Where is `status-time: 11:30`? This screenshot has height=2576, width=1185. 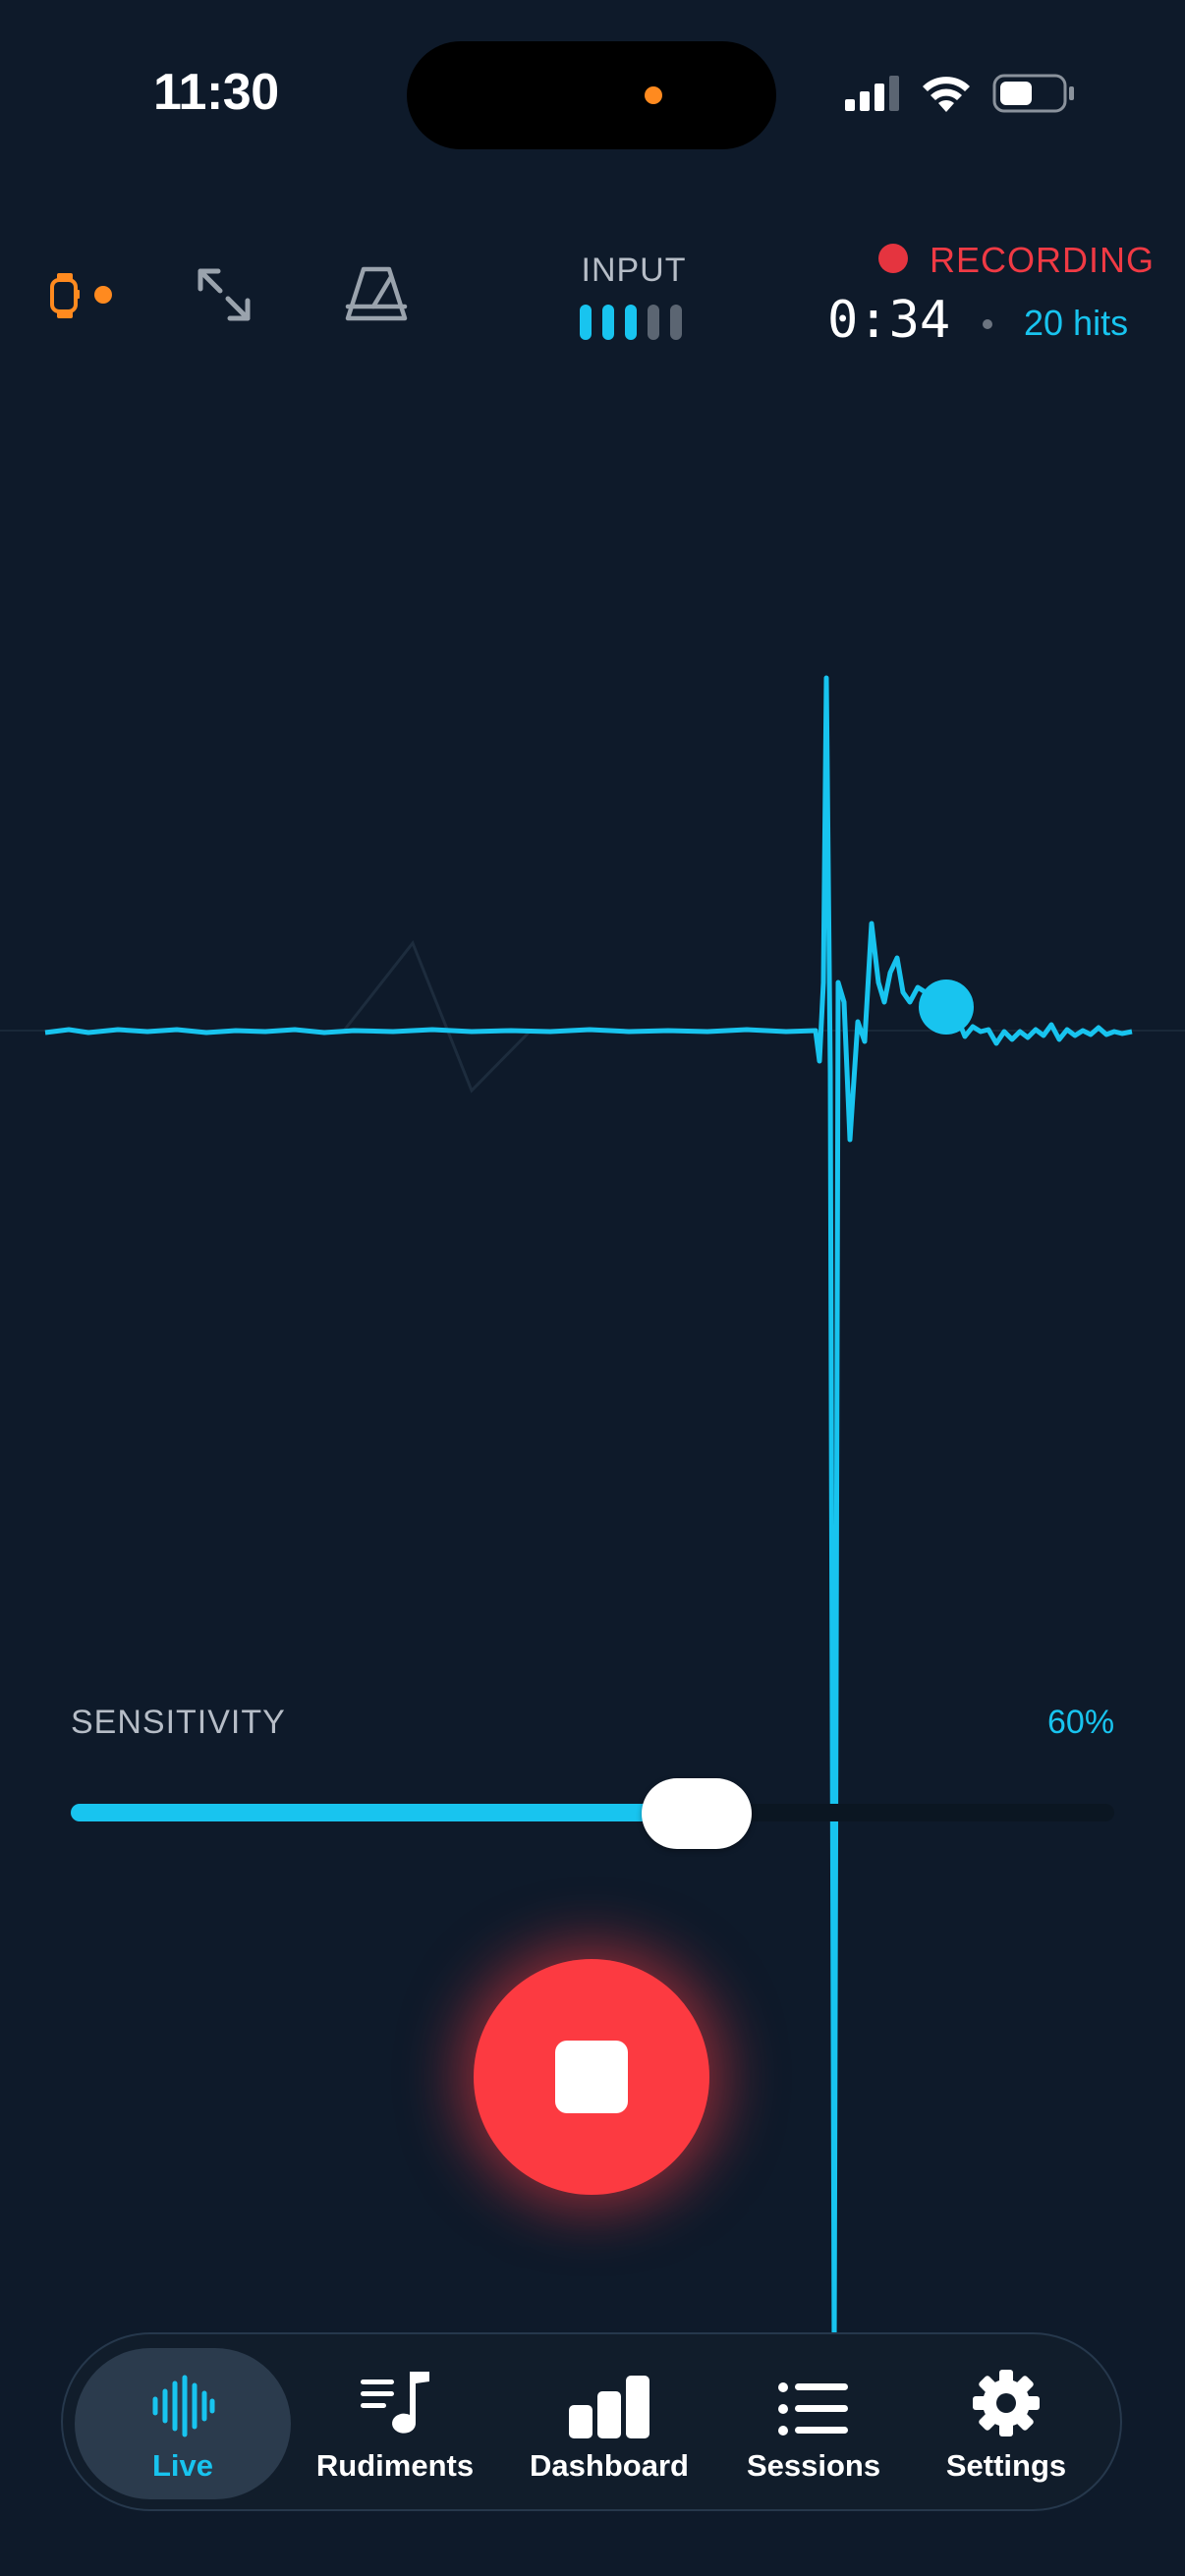 status-time: 11:30 is located at coordinates (216, 92).